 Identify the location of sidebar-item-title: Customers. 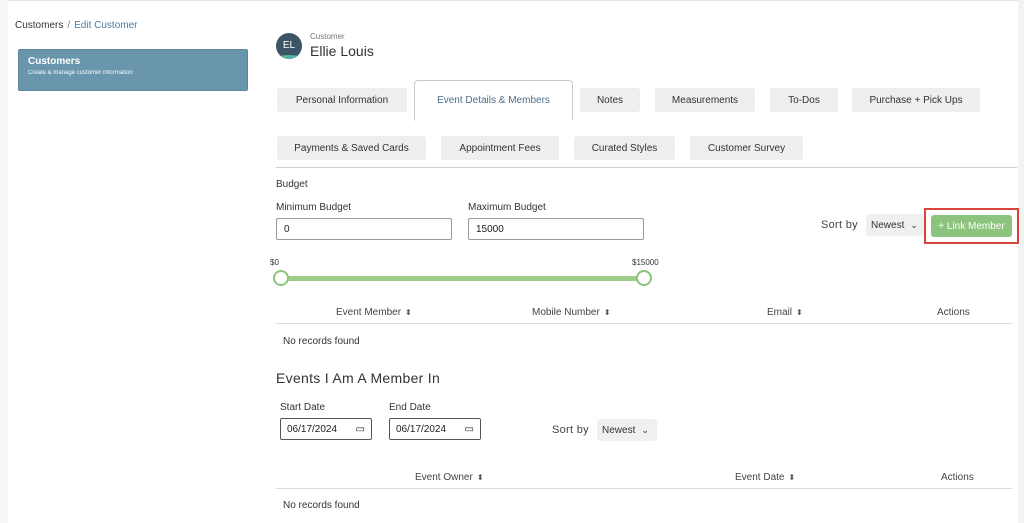
(54, 61).